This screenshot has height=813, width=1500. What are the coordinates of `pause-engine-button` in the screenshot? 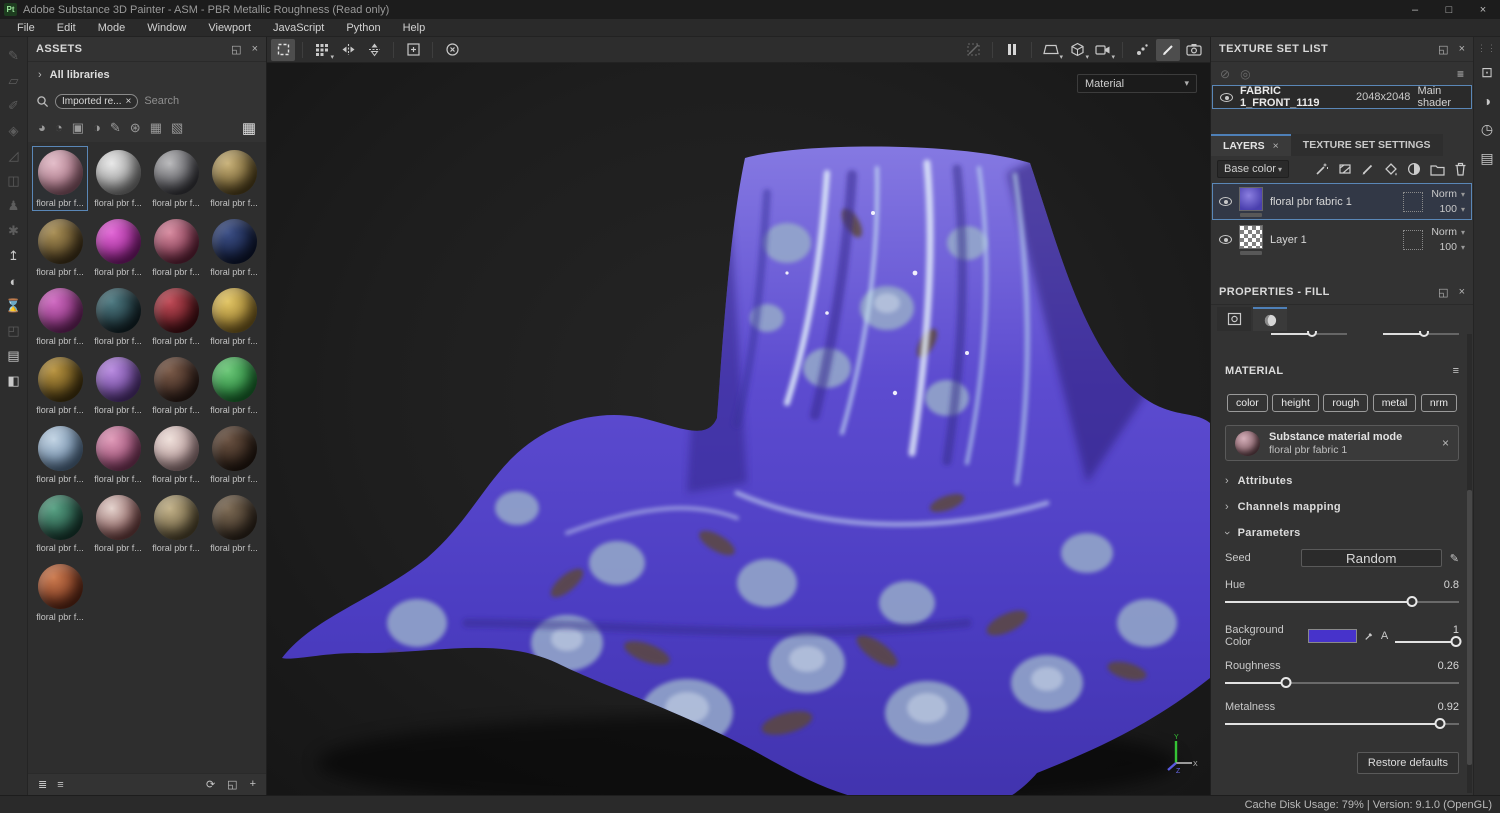 It's located at (1012, 50).